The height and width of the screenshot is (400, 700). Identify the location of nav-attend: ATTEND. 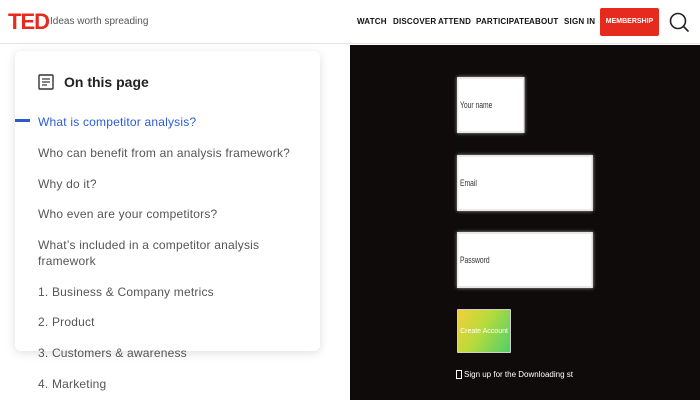
(454, 22).